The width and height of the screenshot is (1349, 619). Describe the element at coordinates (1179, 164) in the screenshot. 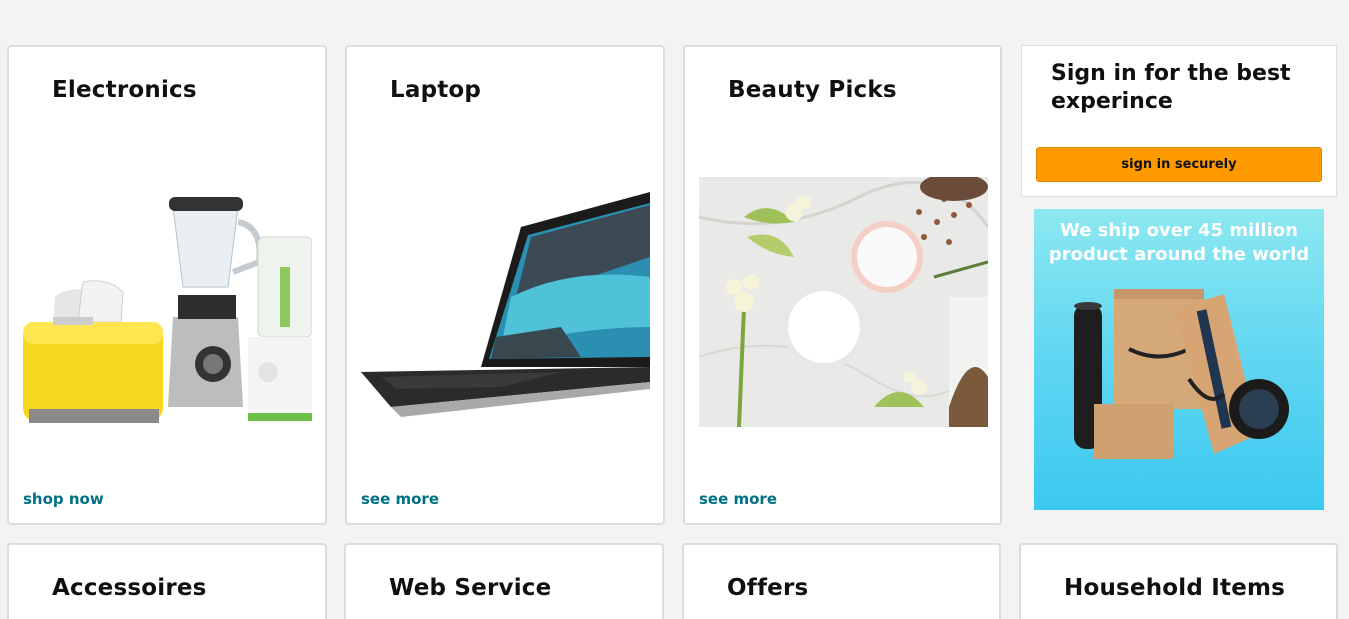

I see `sign-in-button: sign in securely` at that location.